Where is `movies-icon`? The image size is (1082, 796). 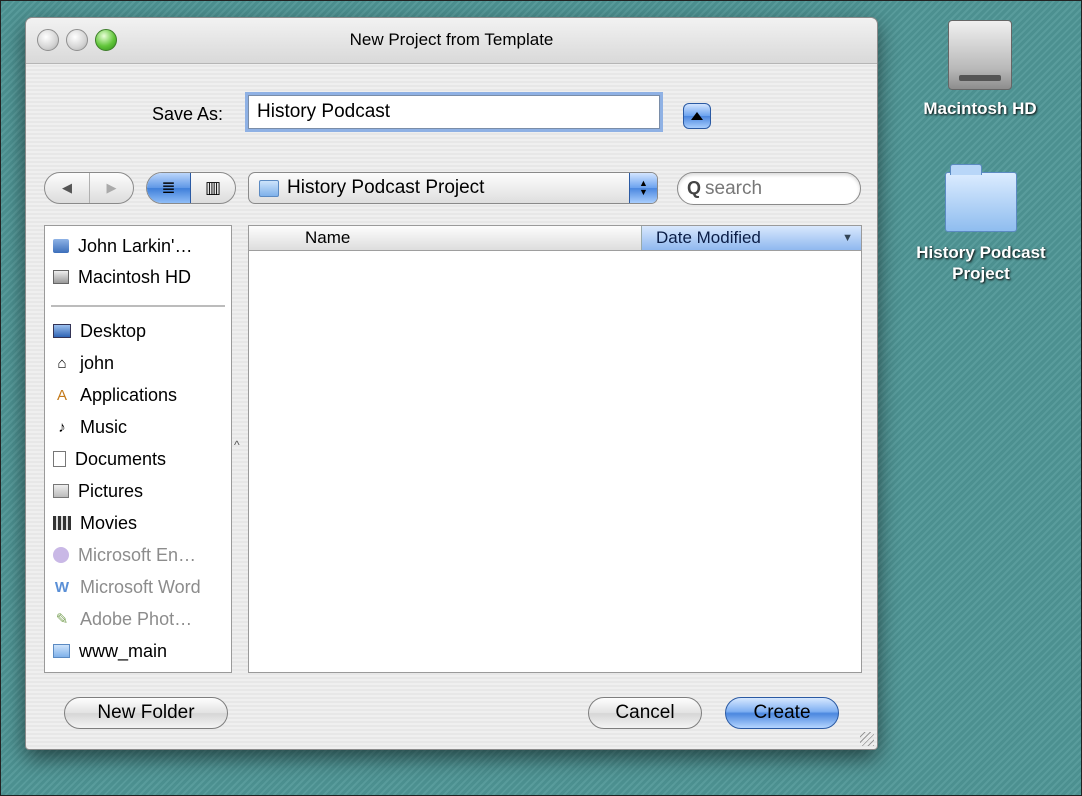
movies-icon is located at coordinates (62, 523).